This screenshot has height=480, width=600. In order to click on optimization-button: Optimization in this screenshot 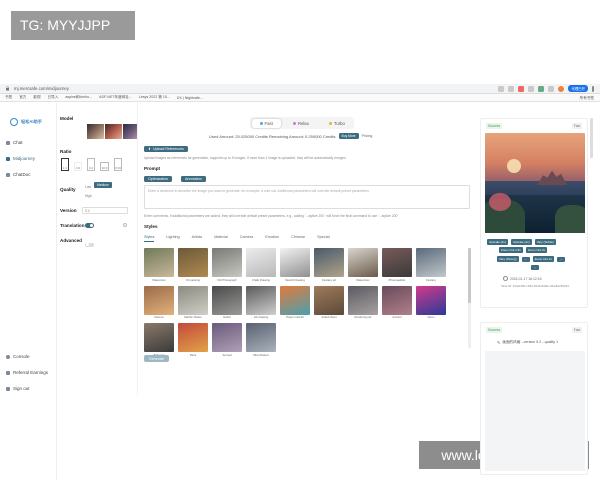, I will do `click(158, 179)`.